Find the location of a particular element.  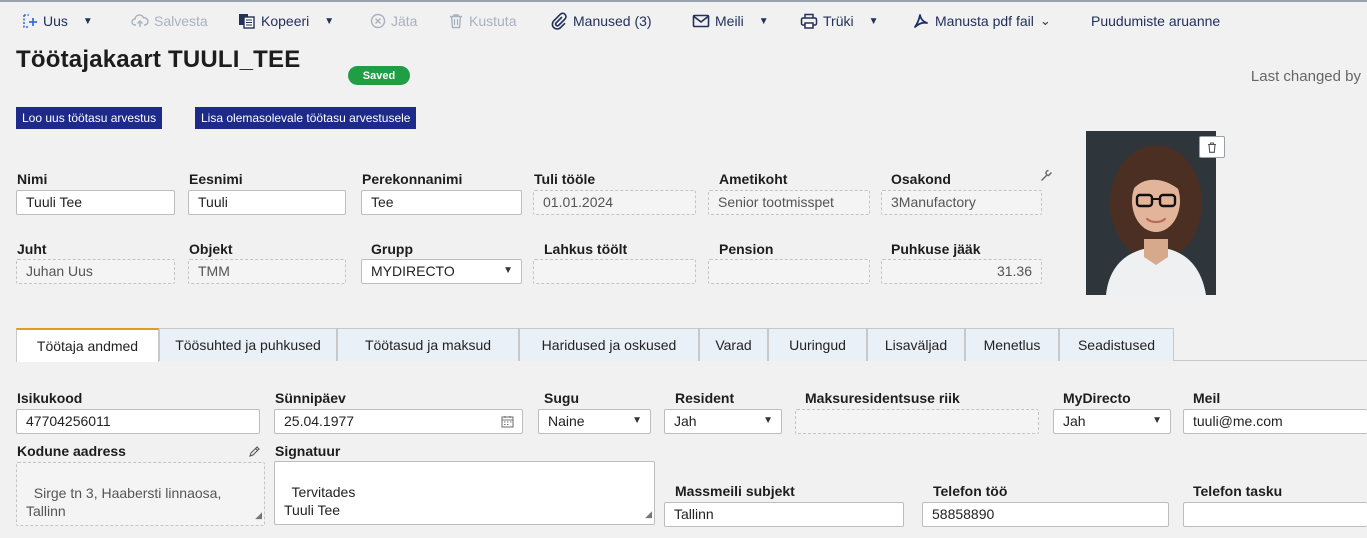

massmeili-subjekt-field: Tallinn is located at coordinates (784, 514).